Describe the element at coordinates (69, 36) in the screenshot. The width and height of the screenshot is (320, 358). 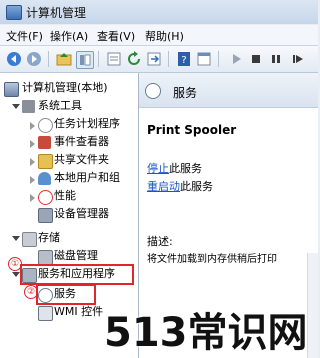
I see `menu-action: 操作(A)` at that location.